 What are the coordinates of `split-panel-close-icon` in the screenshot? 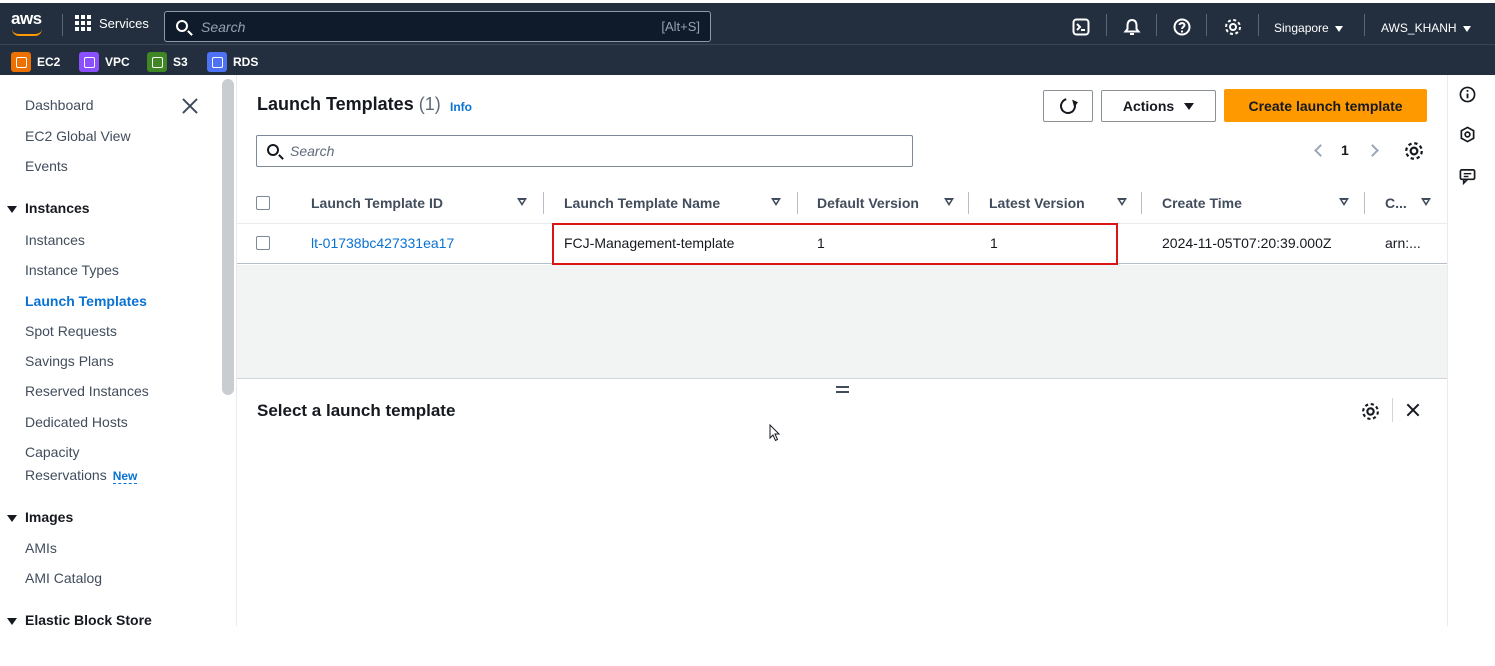 It's located at (1413, 410).